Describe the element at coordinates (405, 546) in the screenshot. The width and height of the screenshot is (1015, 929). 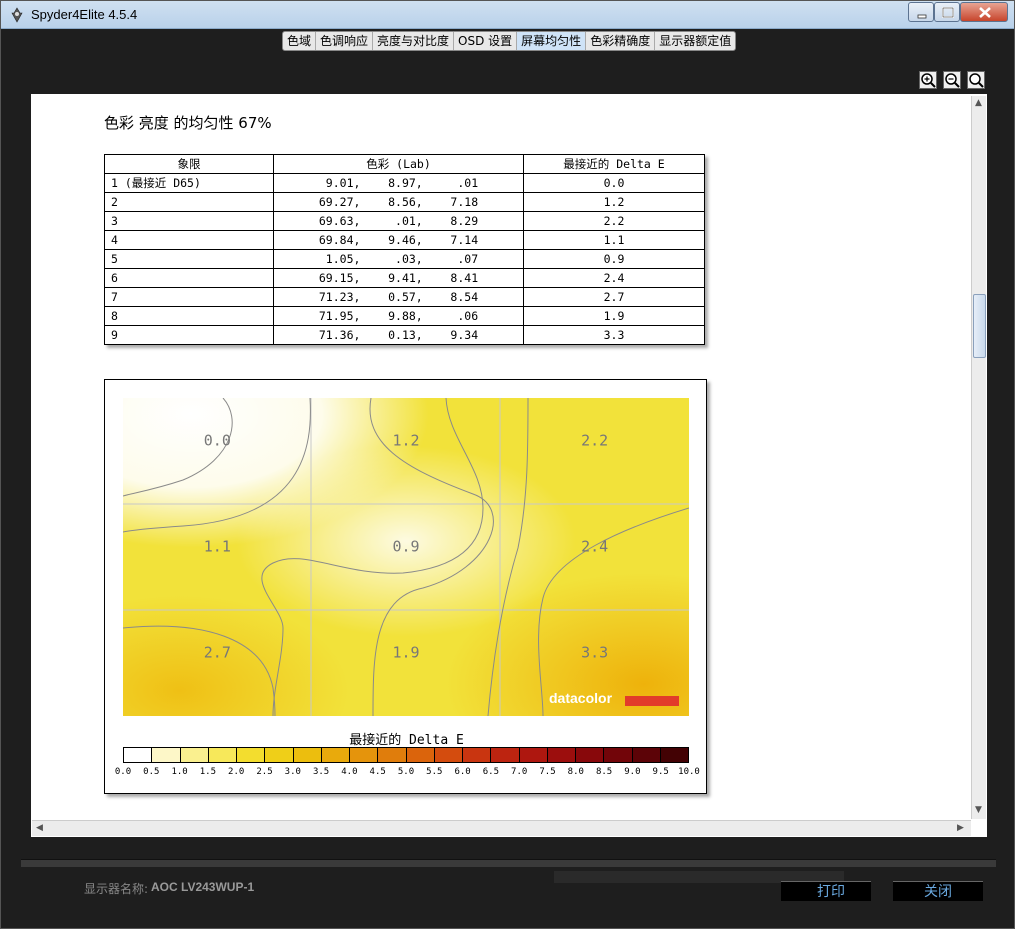
I see `delta-e-value-label: 0.9` at that location.